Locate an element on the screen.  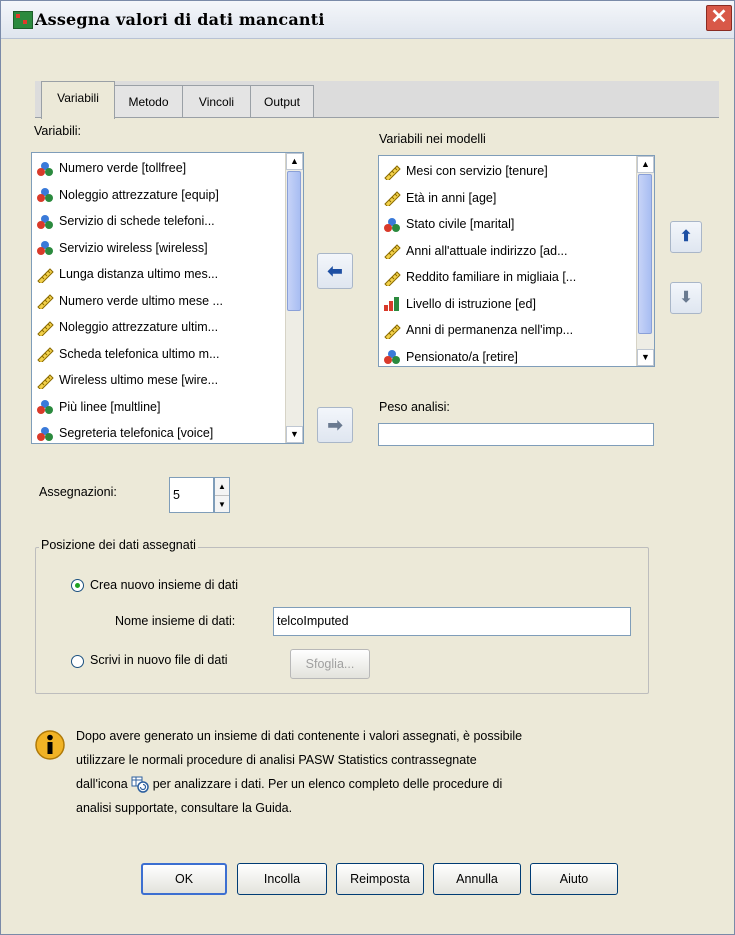
info-line-3-pre: dall'icona is located at coordinates (102, 784).